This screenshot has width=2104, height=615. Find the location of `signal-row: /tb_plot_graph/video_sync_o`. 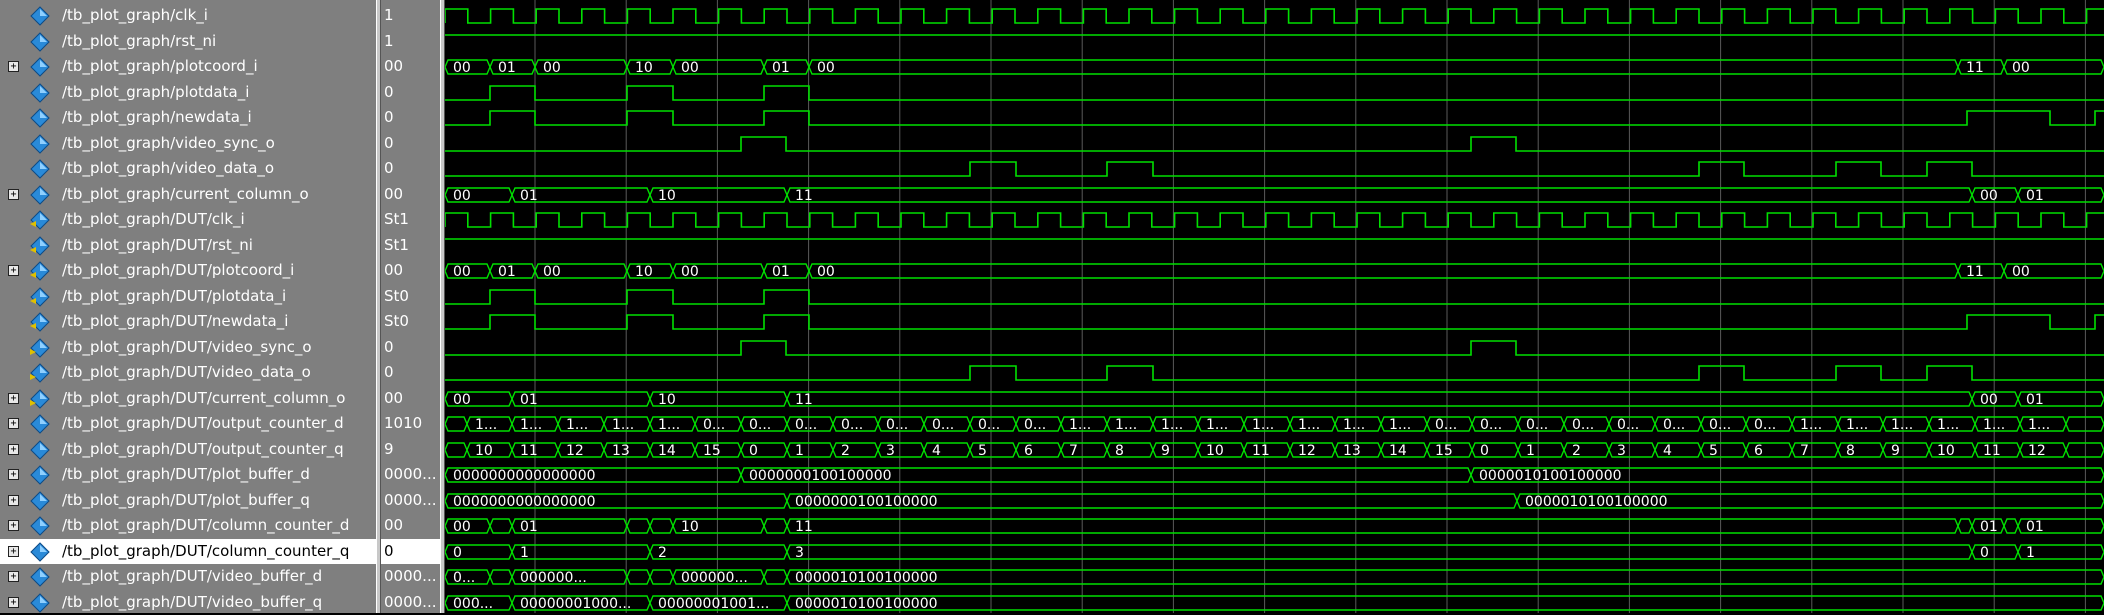

signal-row: /tb_plot_graph/video_sync_o is located at coordinates (188, 143).